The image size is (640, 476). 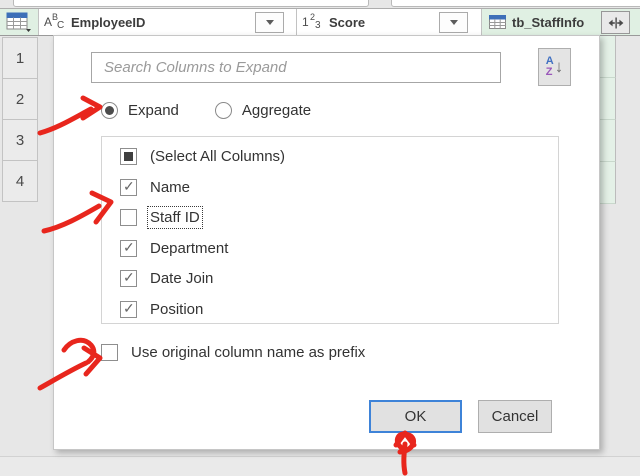 I want to click on checkbox-date-join, so click(x=128, y=278).